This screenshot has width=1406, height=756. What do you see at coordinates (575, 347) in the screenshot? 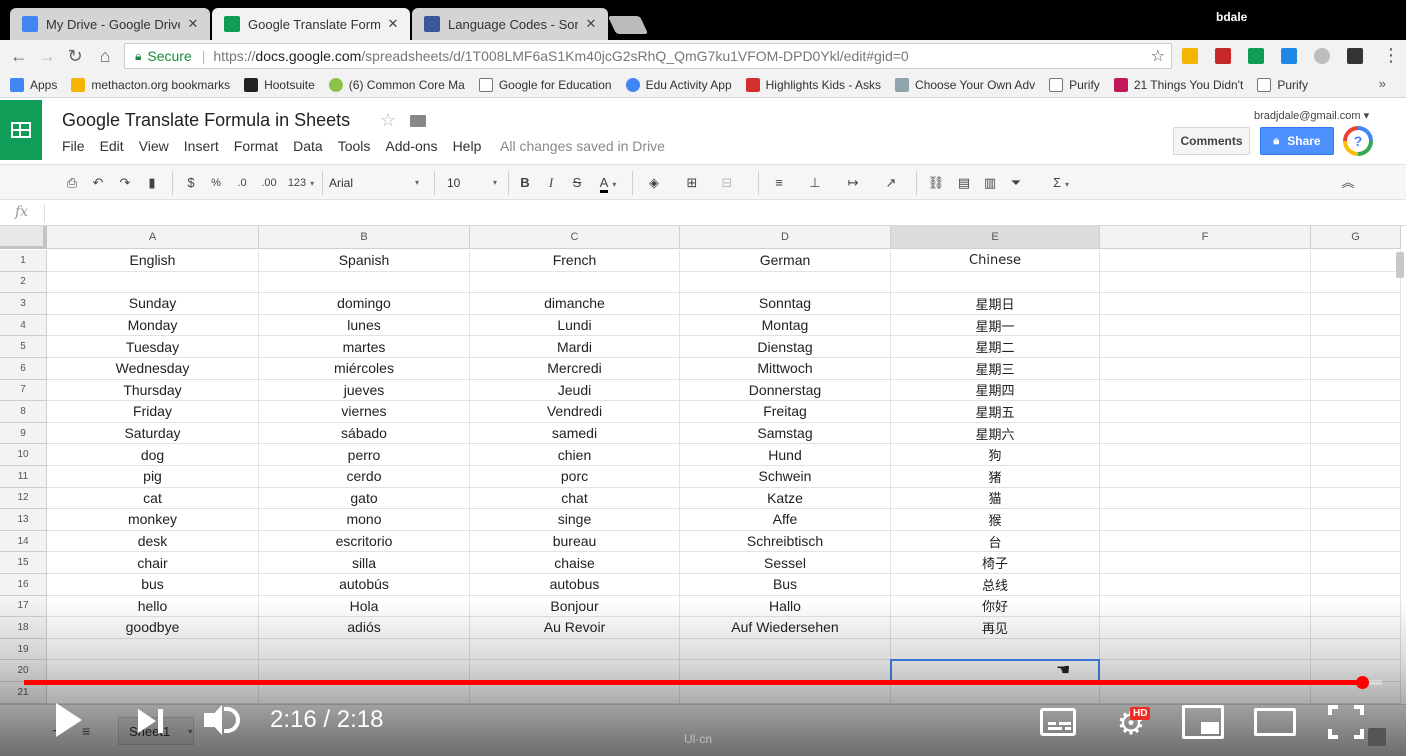
I see `cell-c5: Mardi` at bounding box center [575, 347].